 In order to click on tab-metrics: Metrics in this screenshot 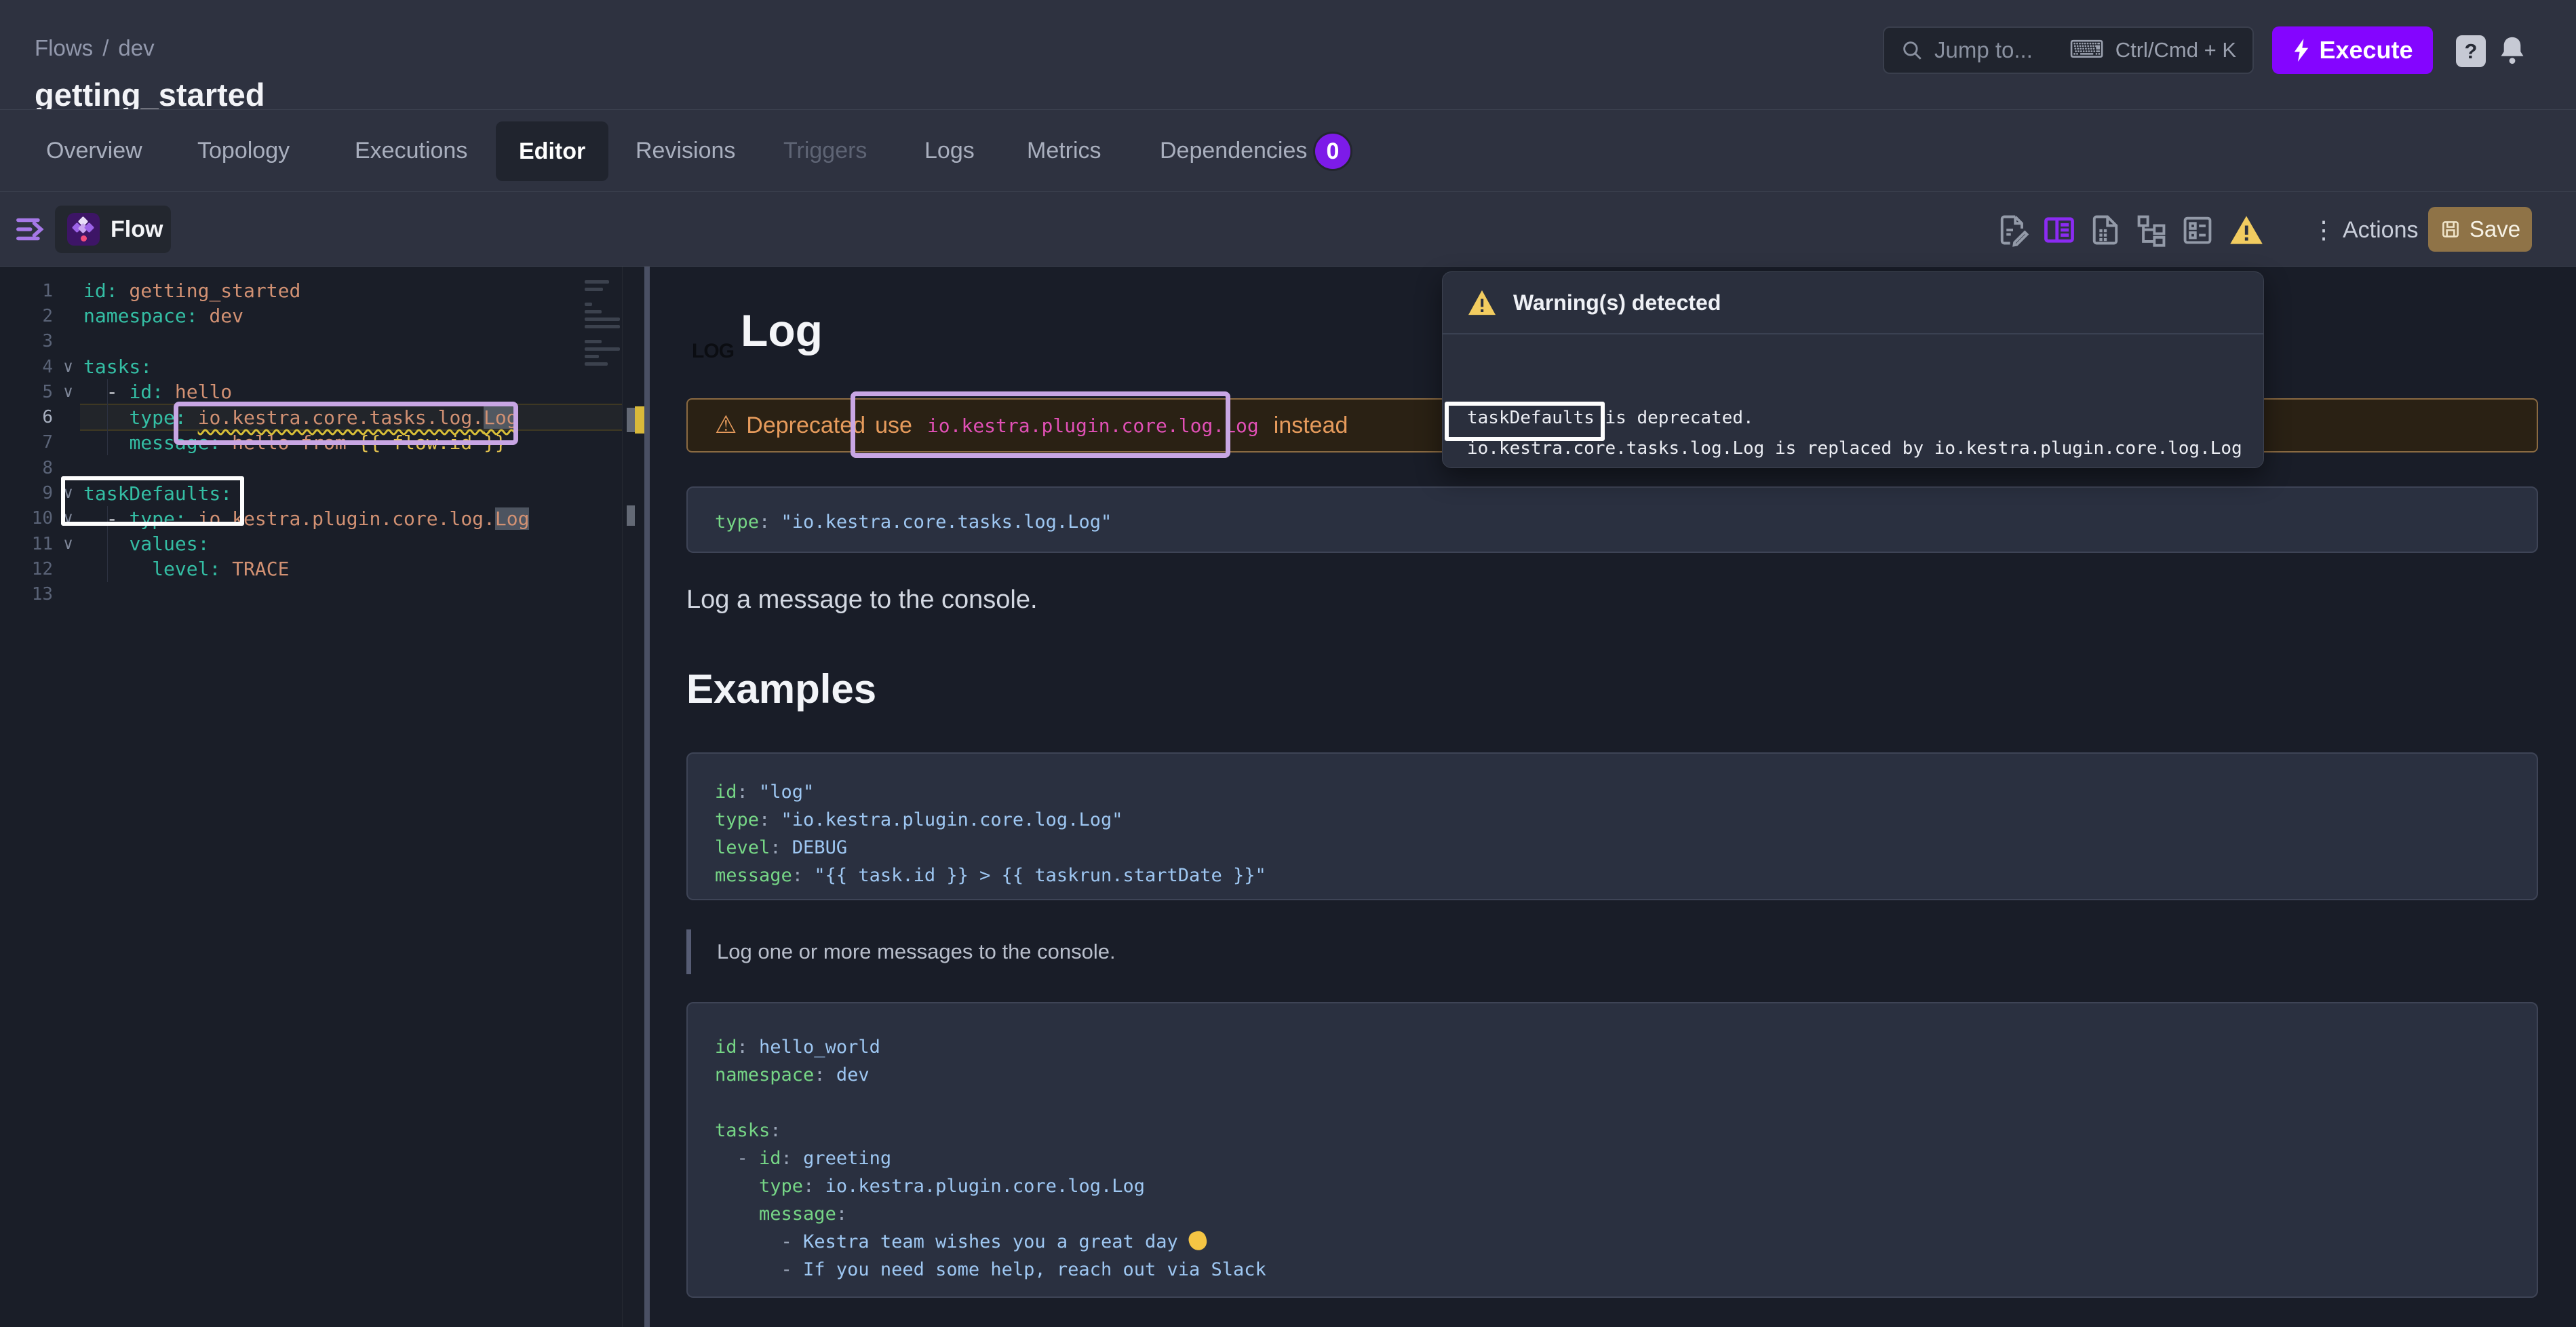, I will do `click(1064, 150)`.